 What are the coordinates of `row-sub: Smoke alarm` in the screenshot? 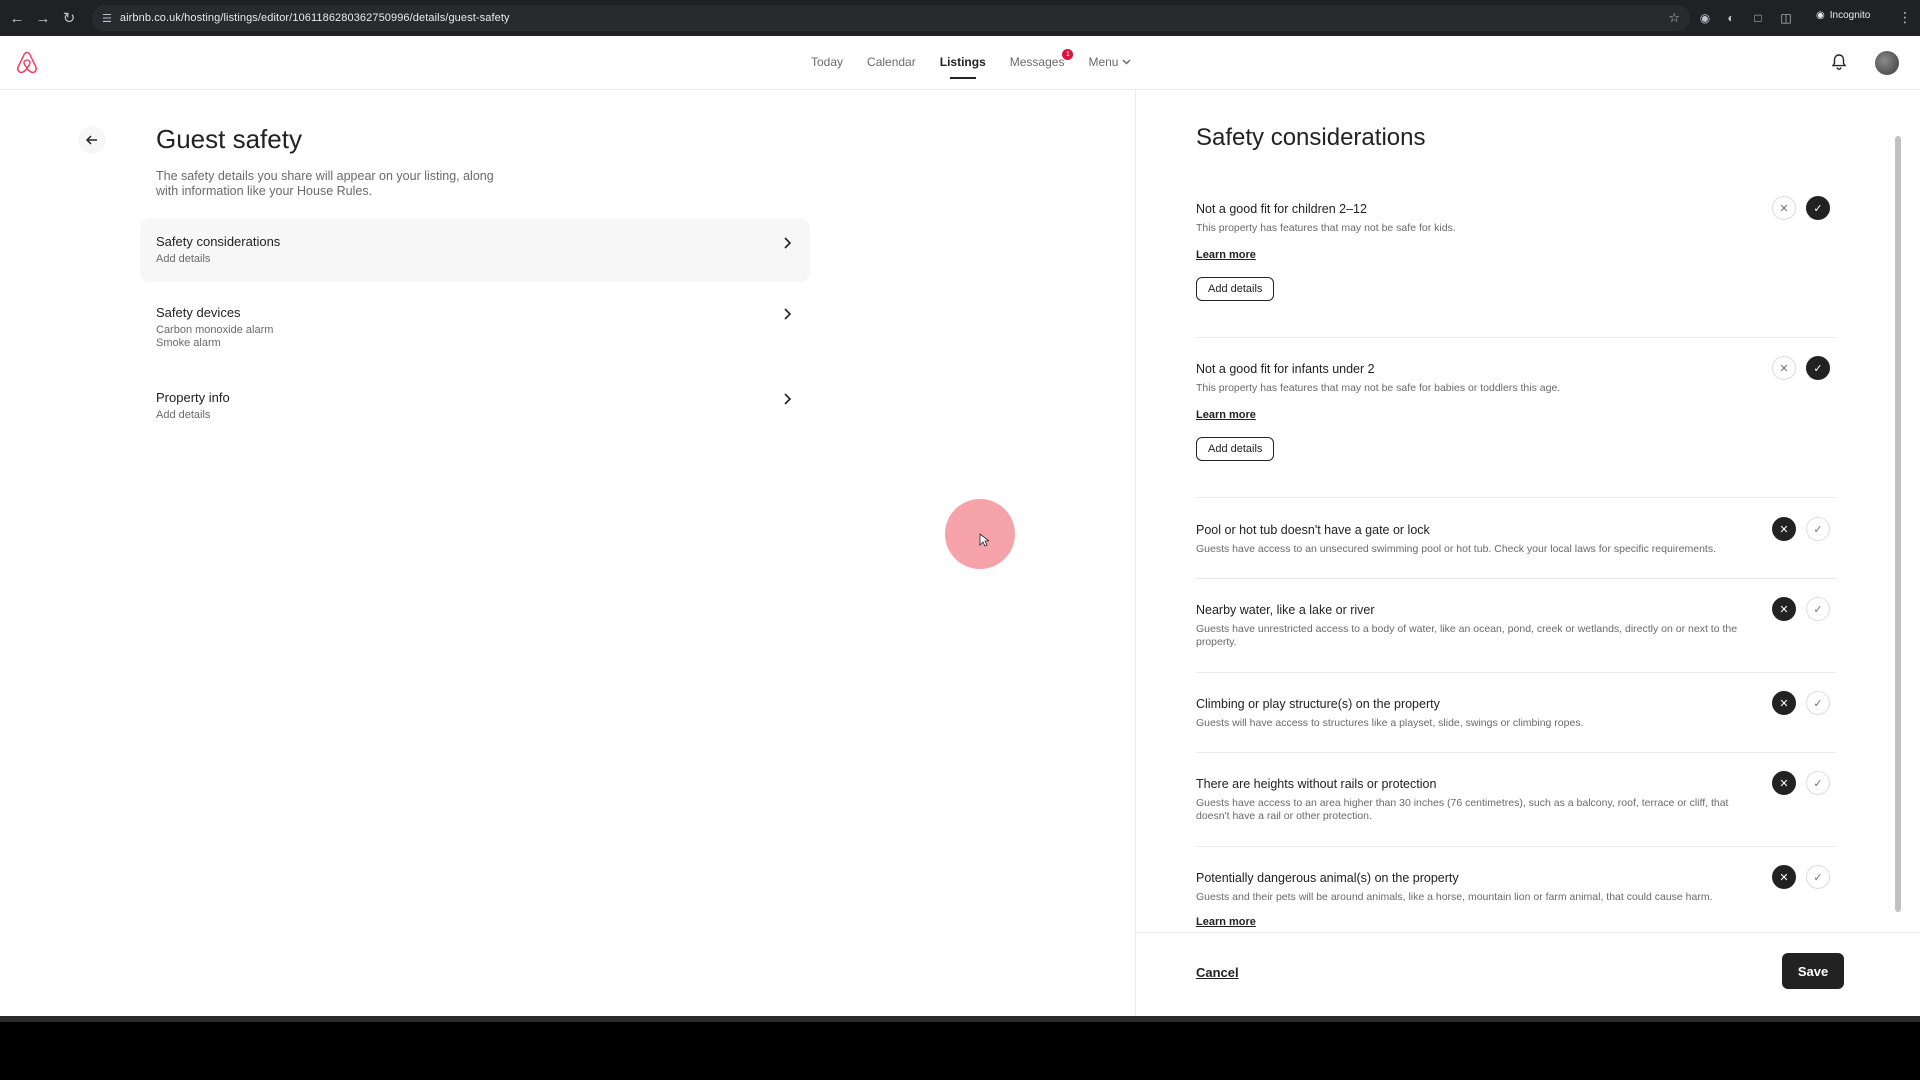 It's located at (188, 343).